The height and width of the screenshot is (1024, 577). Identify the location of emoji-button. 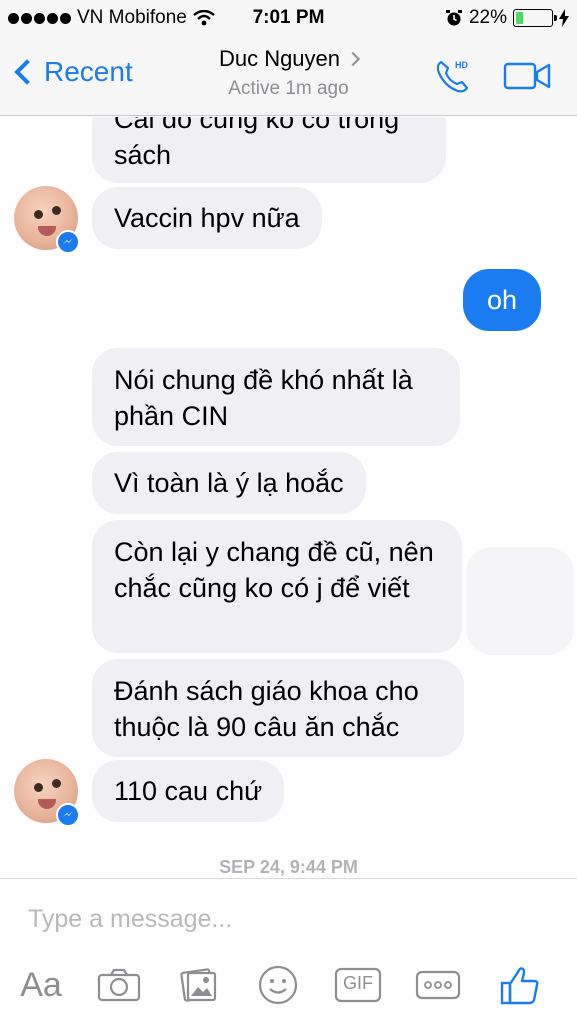
(278, 985).